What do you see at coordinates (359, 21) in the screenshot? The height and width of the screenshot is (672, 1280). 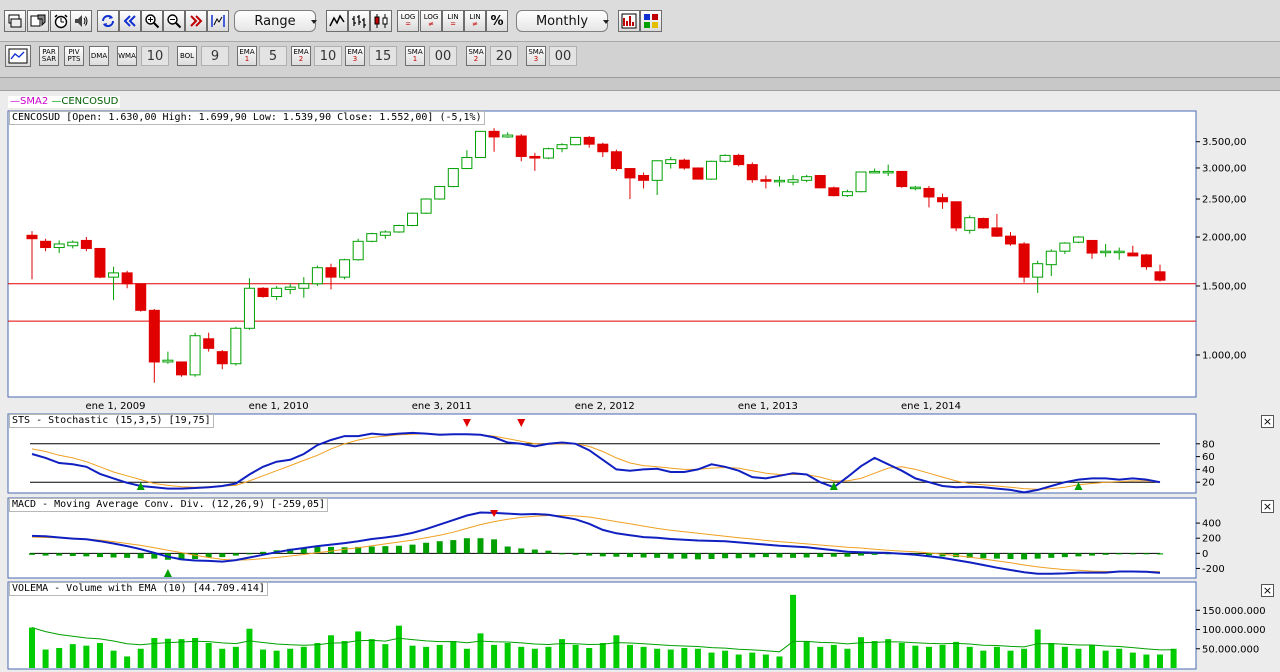 I see `bar-chart-icon` at bounding box center [359, 21].